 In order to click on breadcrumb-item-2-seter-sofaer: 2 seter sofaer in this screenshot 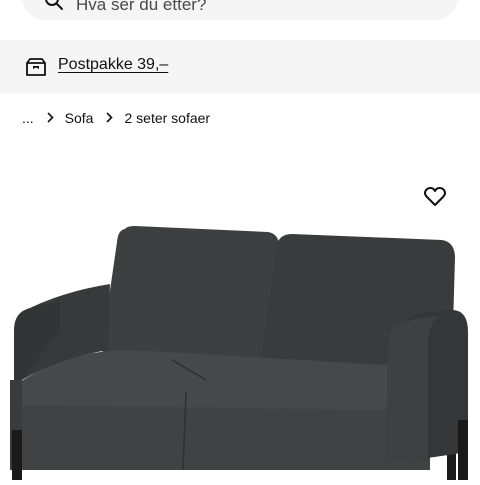, I will do `click(167, 118)`.